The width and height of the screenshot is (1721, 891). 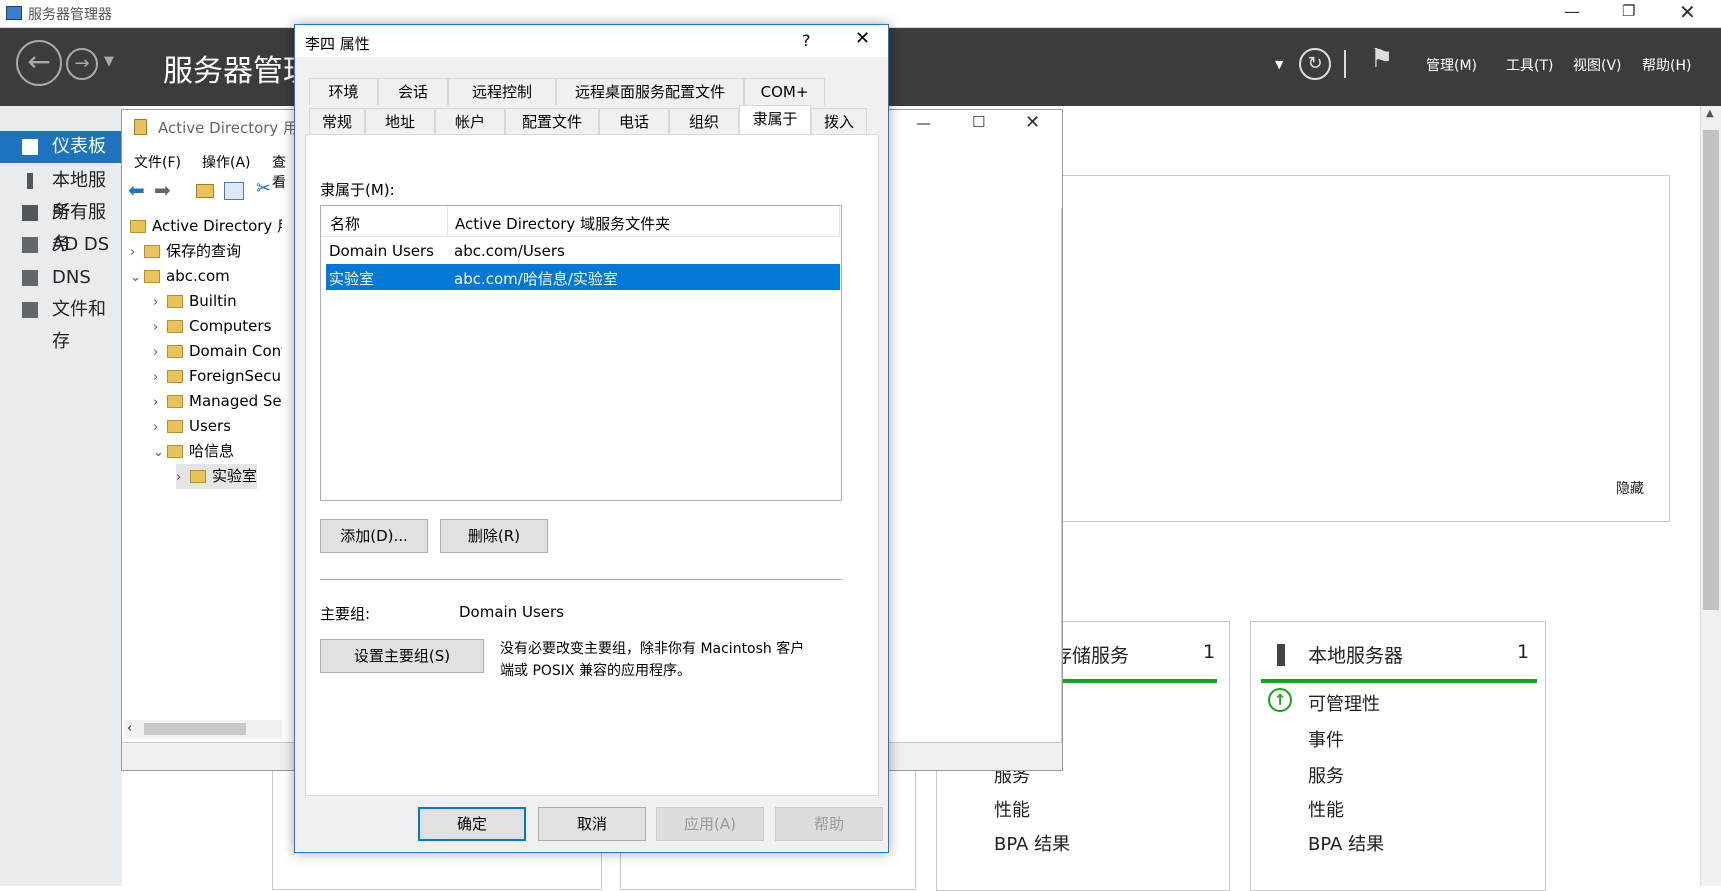 I want to click on tree-item: › 保存的查询, so click(x=185, y=251).